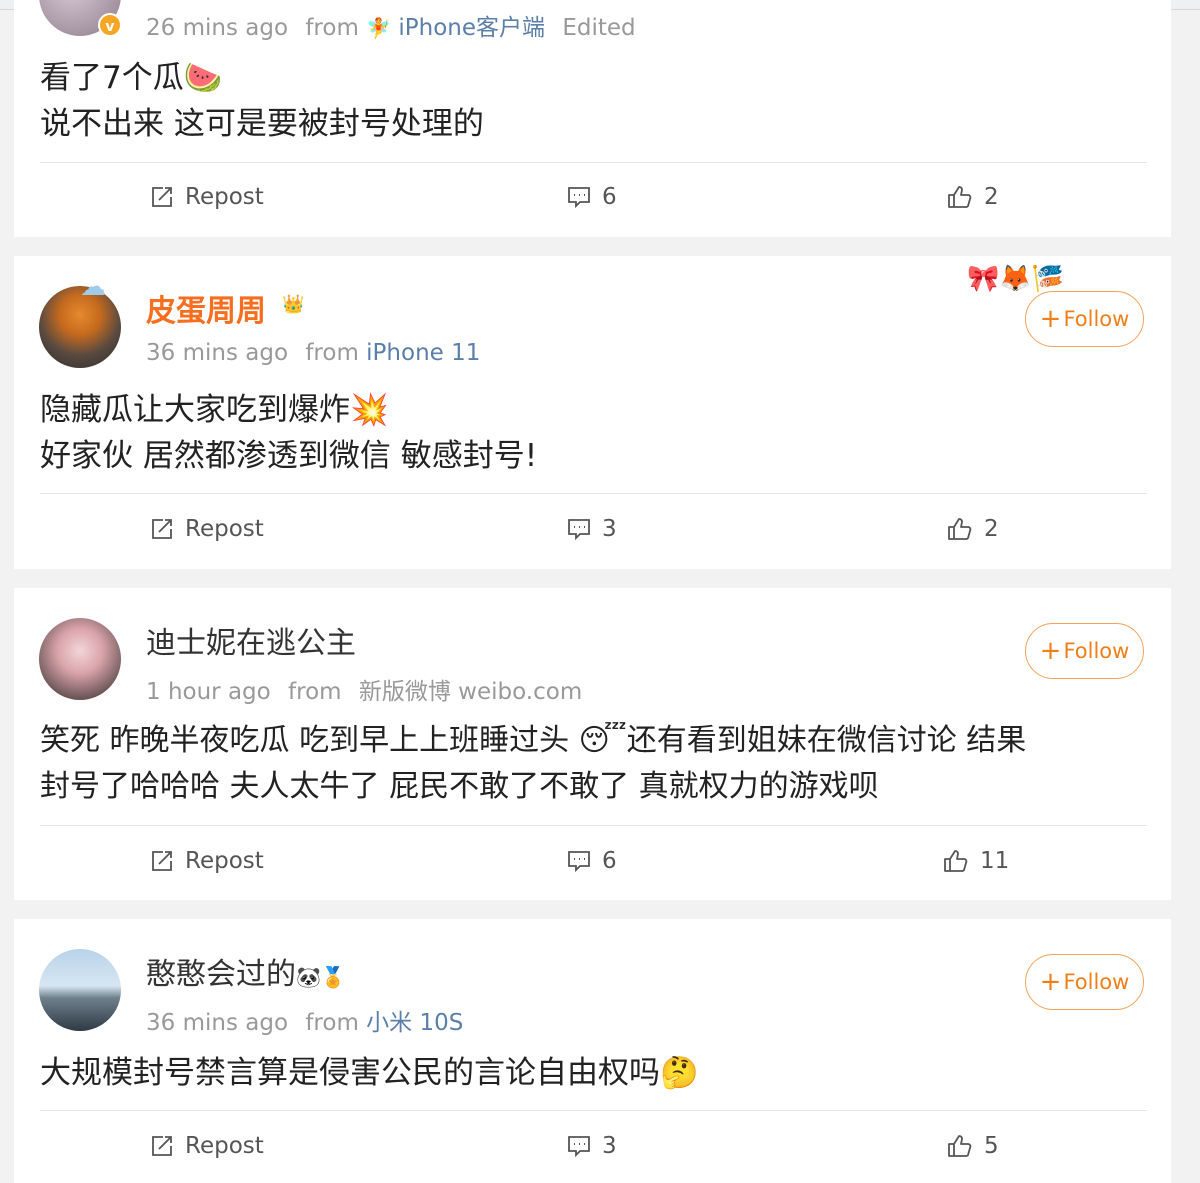 The image size is (1200, 1183). Describe the element at coordinates (313, 353) in the screenshot. I see `comment-meta: 36 mins ago from iPhone 11` at that location.